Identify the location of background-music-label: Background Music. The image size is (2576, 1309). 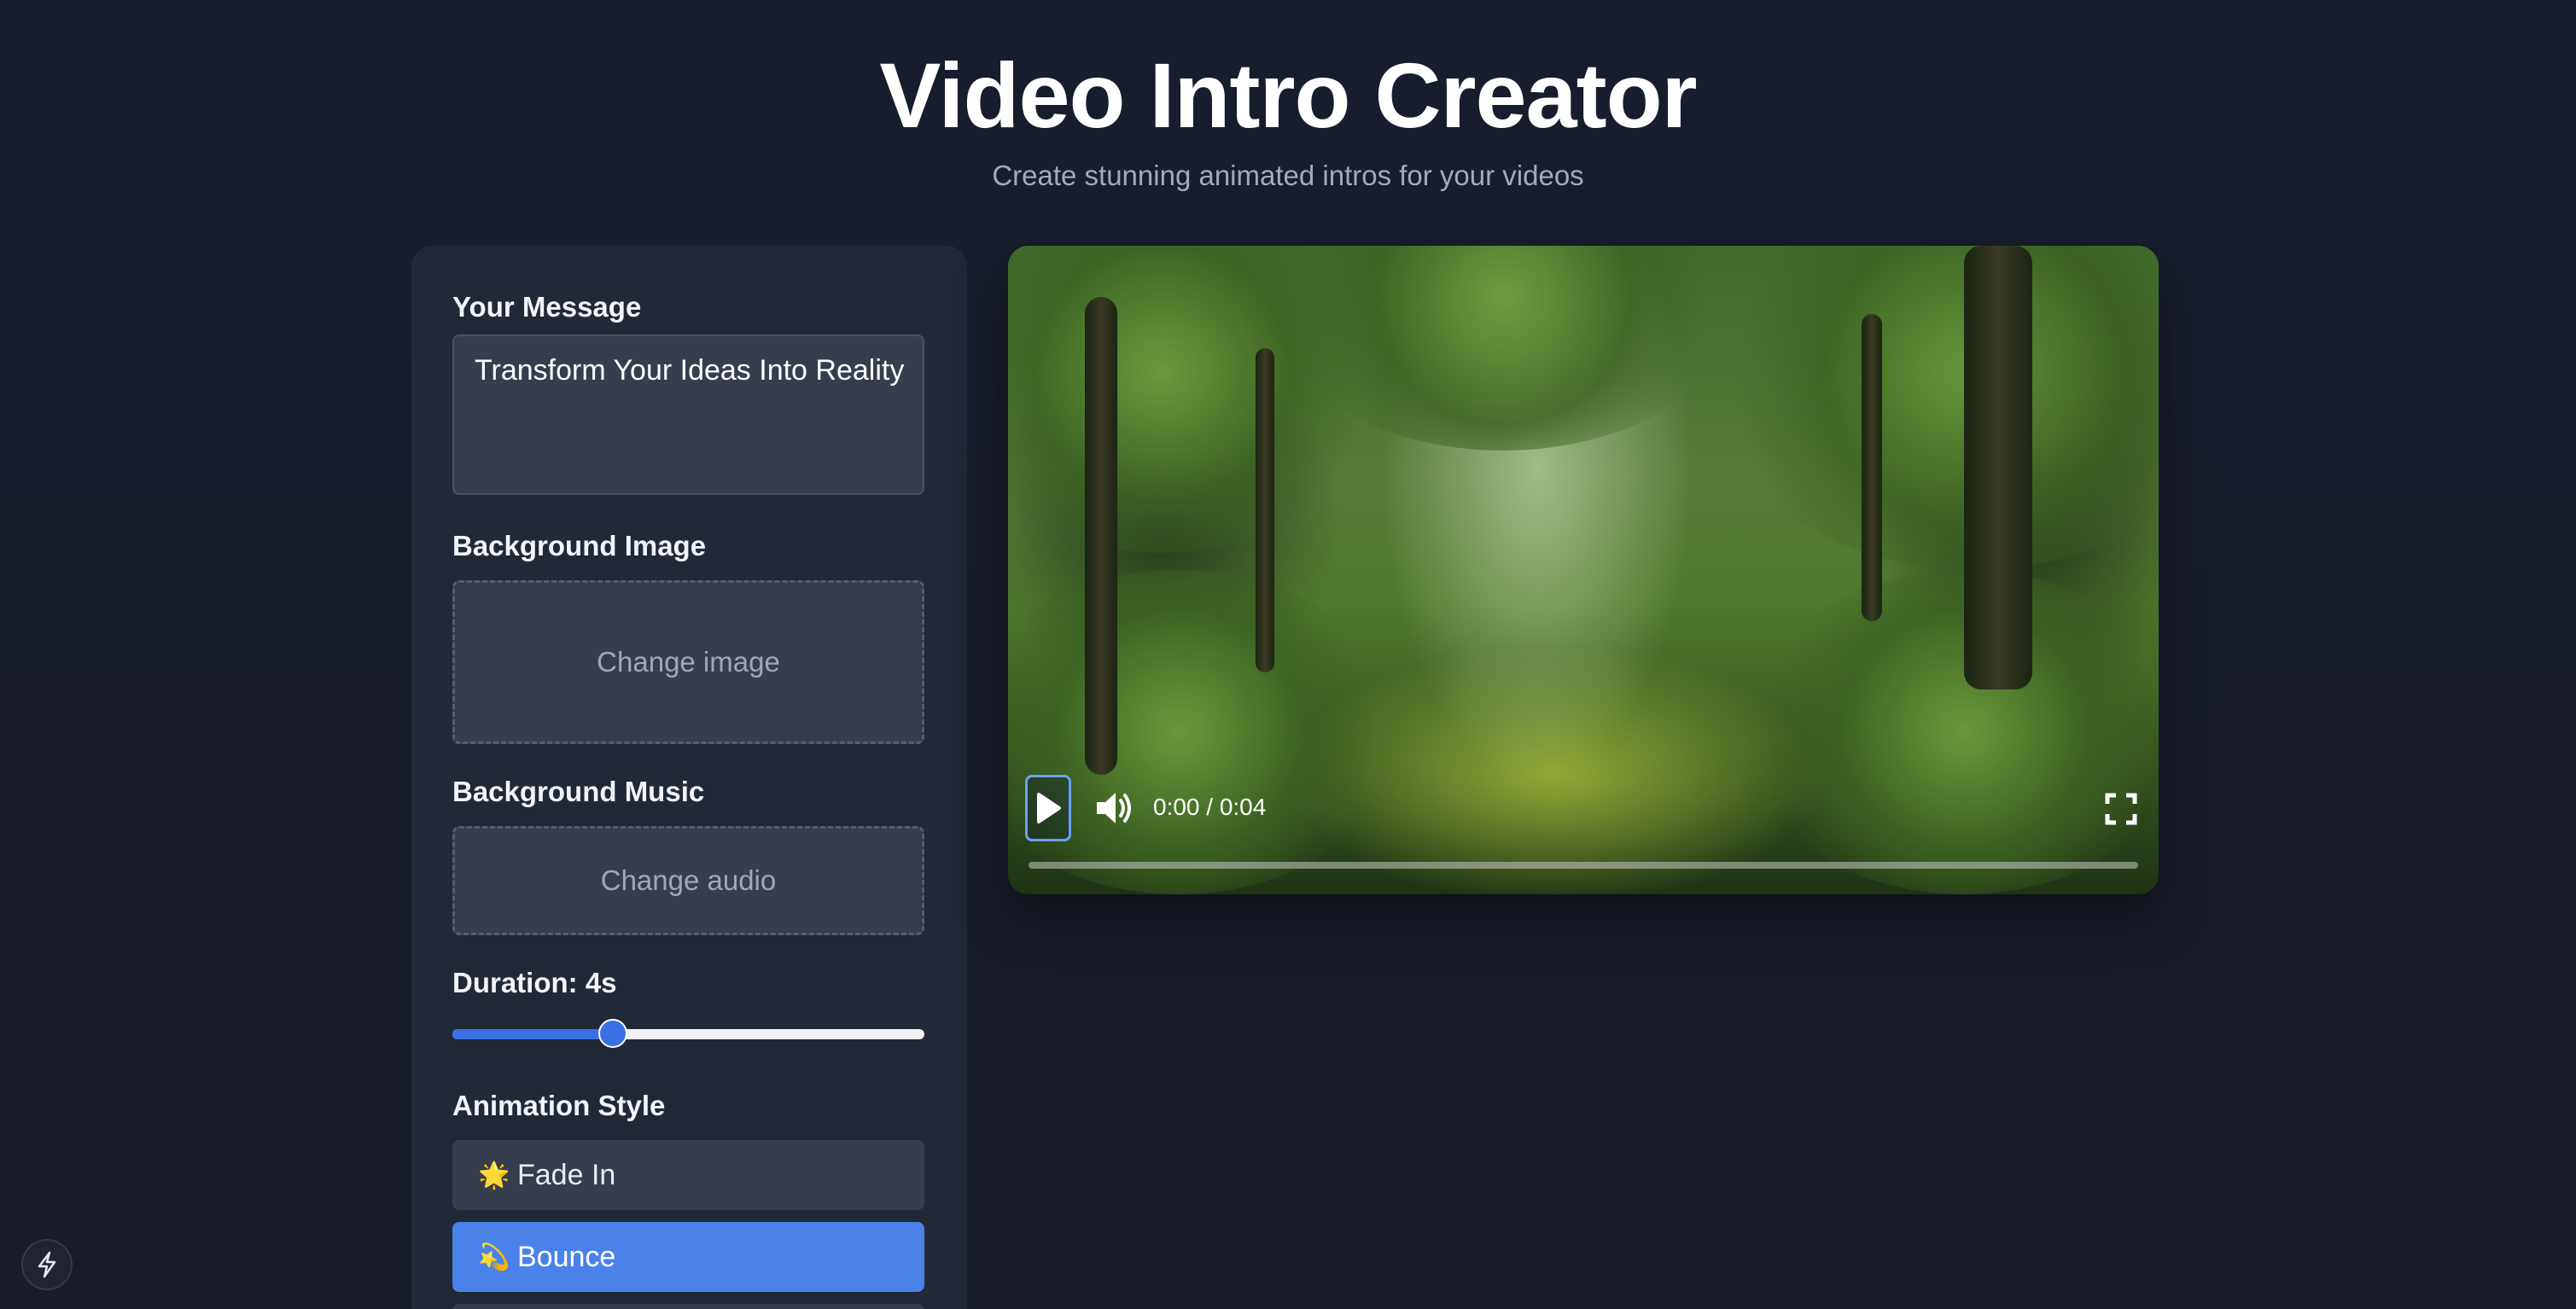
(578, 791).